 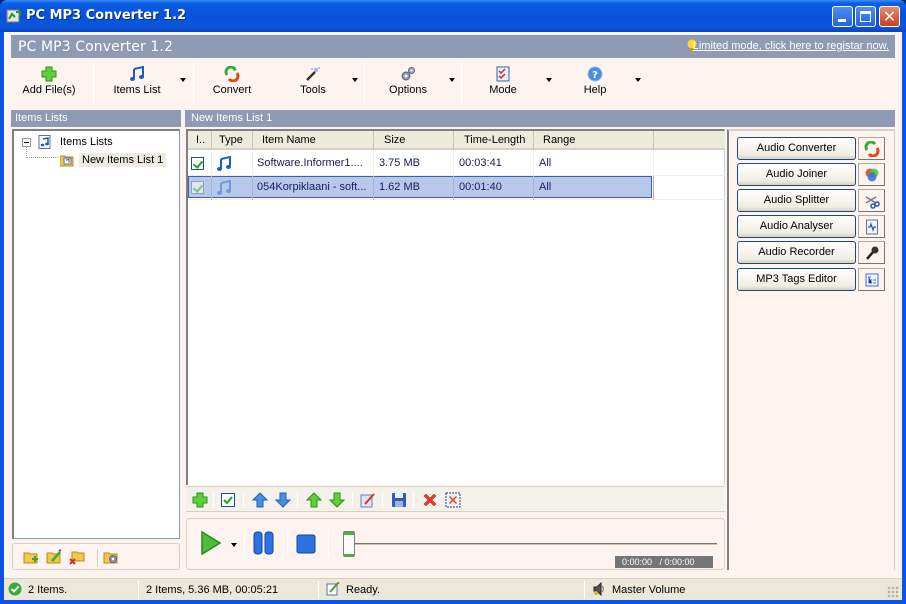 I want to click on items-list-button: Items List, so click(x=137, y=83).